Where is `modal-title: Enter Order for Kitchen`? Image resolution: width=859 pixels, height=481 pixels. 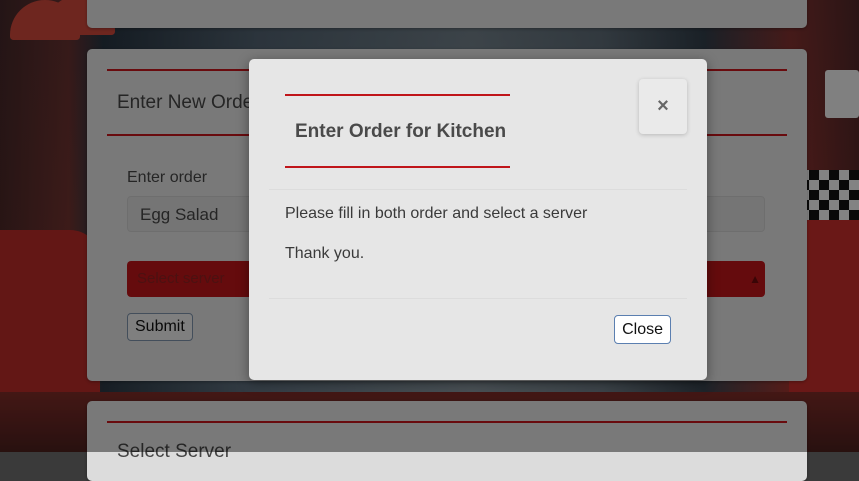
modal-title: Enter Order for Kitchen is located at coordinates (401, 131).